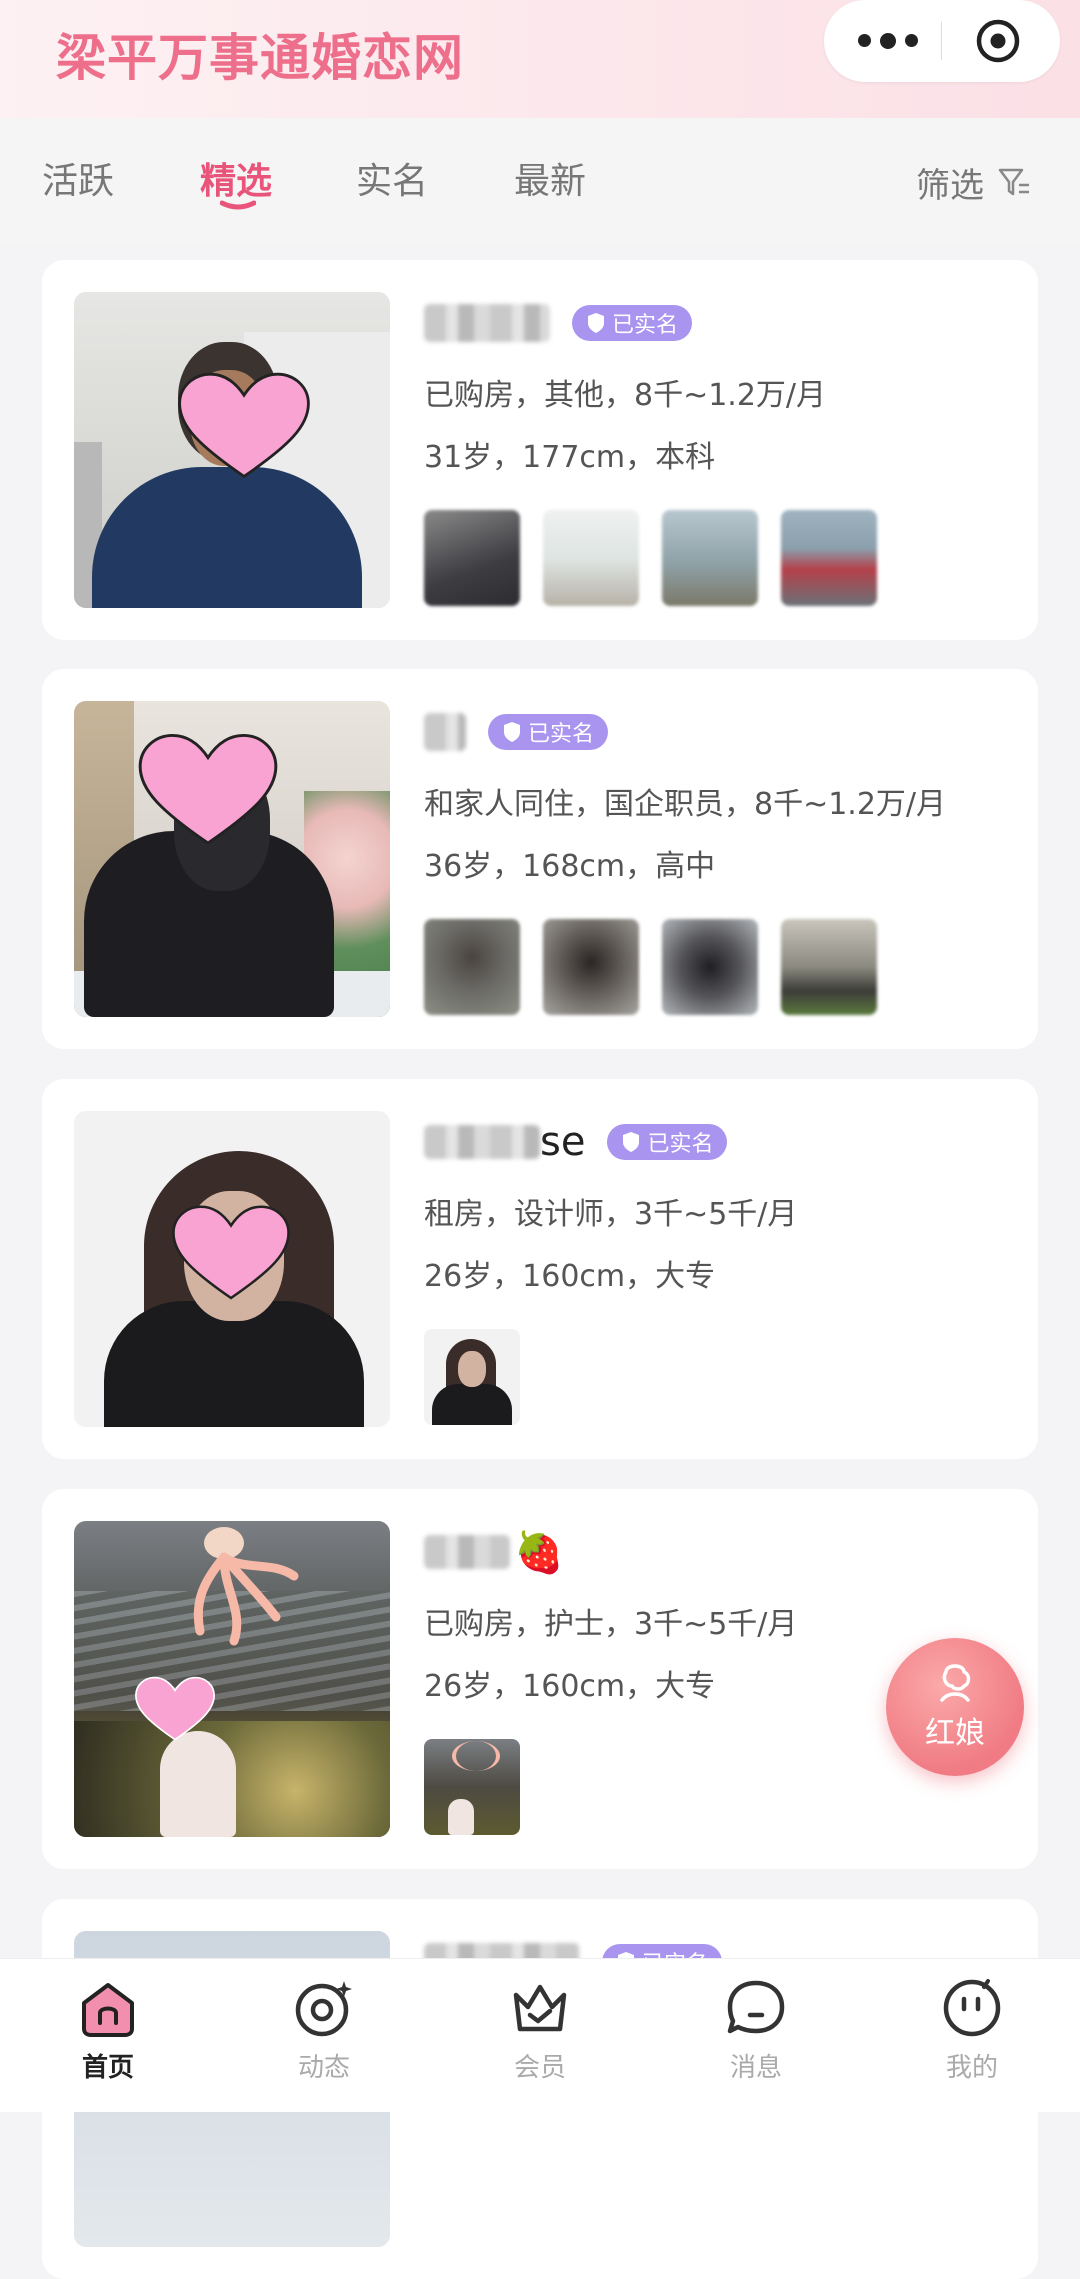 The width and height of the screenshot is (1080, 2279). What do you see at coordinates (108, 2010) in the screenshot?
I see `home-icon` at bounding box center [108, 2010].